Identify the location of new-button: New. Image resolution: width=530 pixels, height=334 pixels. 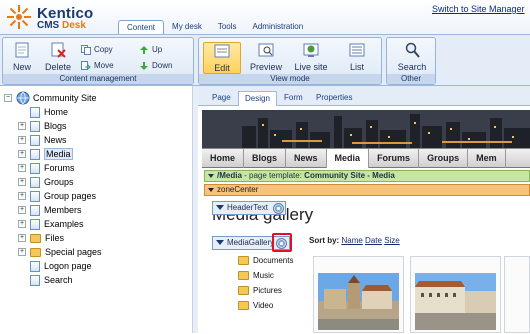
(22, 58).